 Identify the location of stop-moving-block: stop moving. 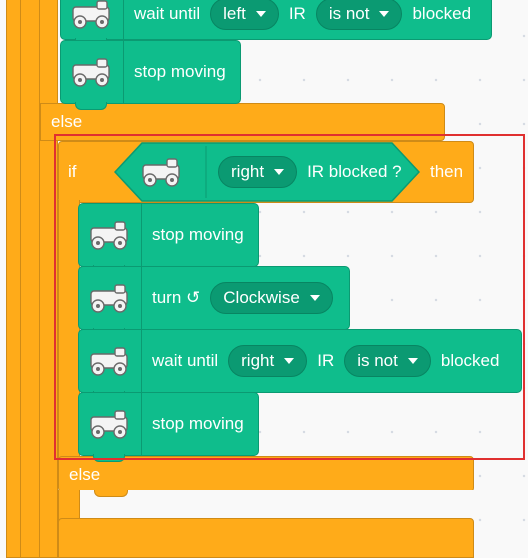
(150, 75).